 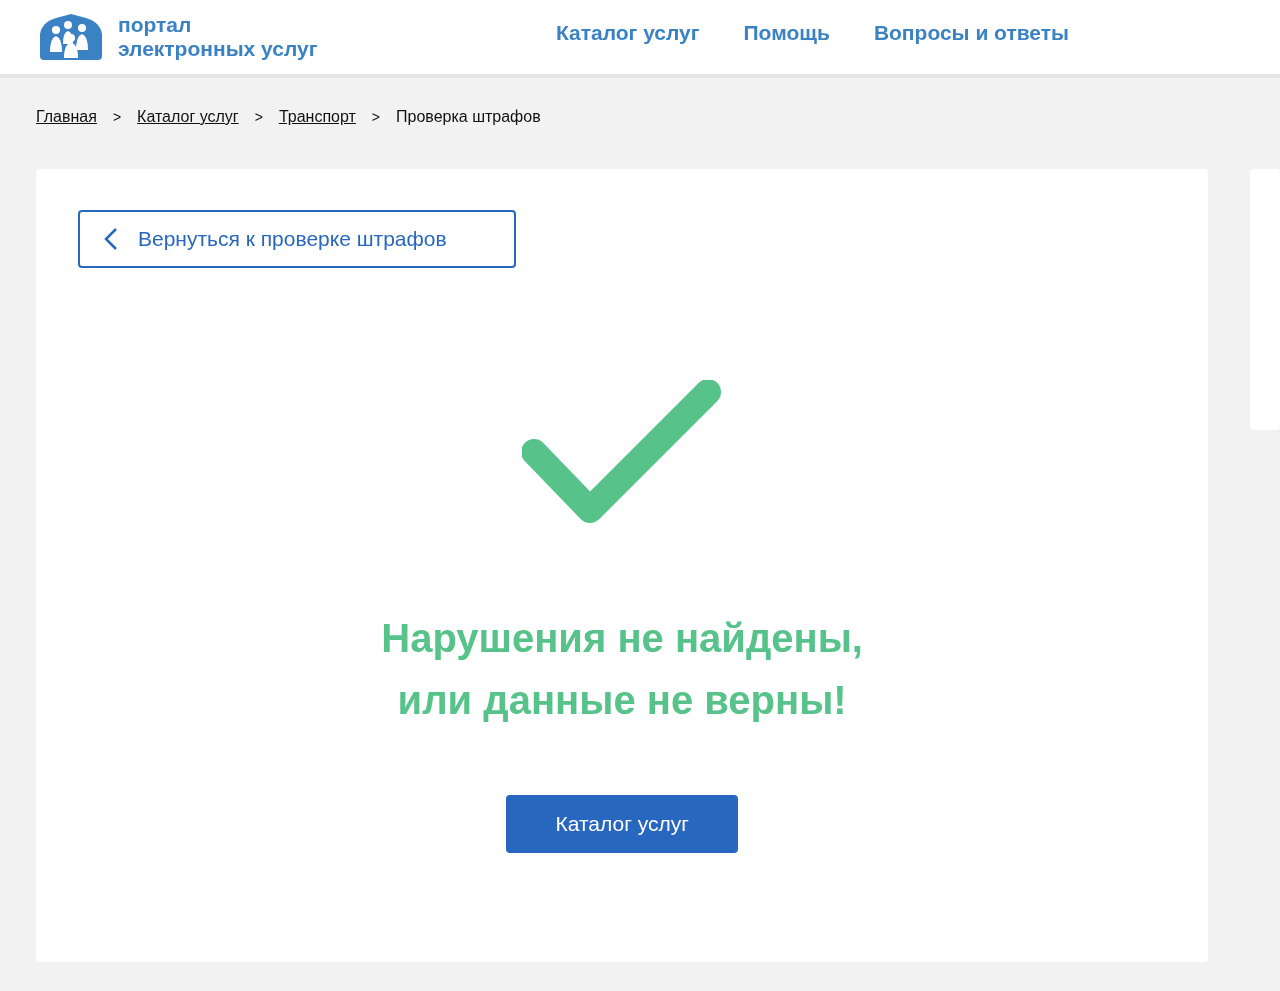 I want to click on chevron-left-icon, so click(x=111, y=239).